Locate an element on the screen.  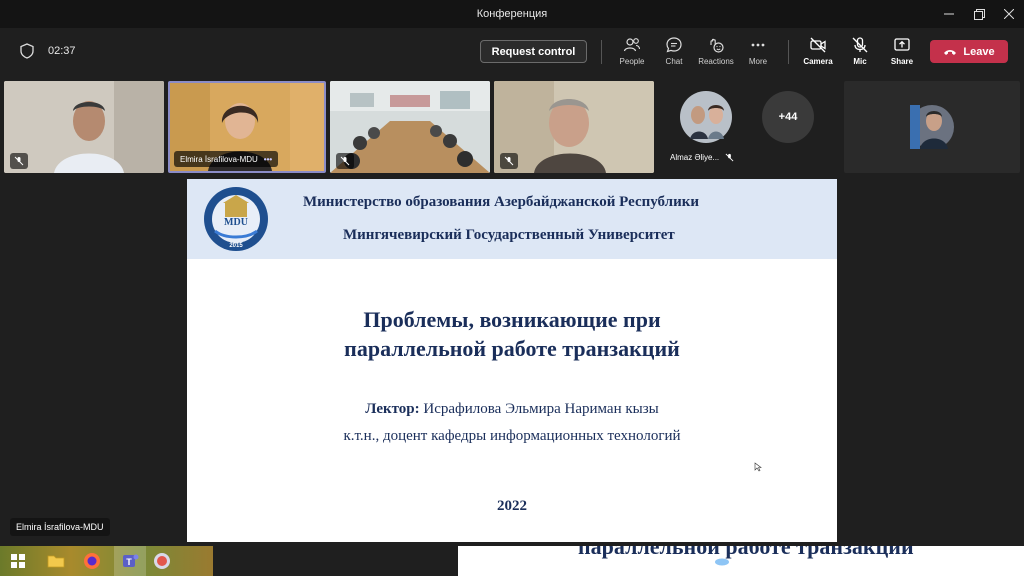
participant-tile-active-speaker: Elmira İsrafilova-MDU ••• is located at coordinates (247, 127).